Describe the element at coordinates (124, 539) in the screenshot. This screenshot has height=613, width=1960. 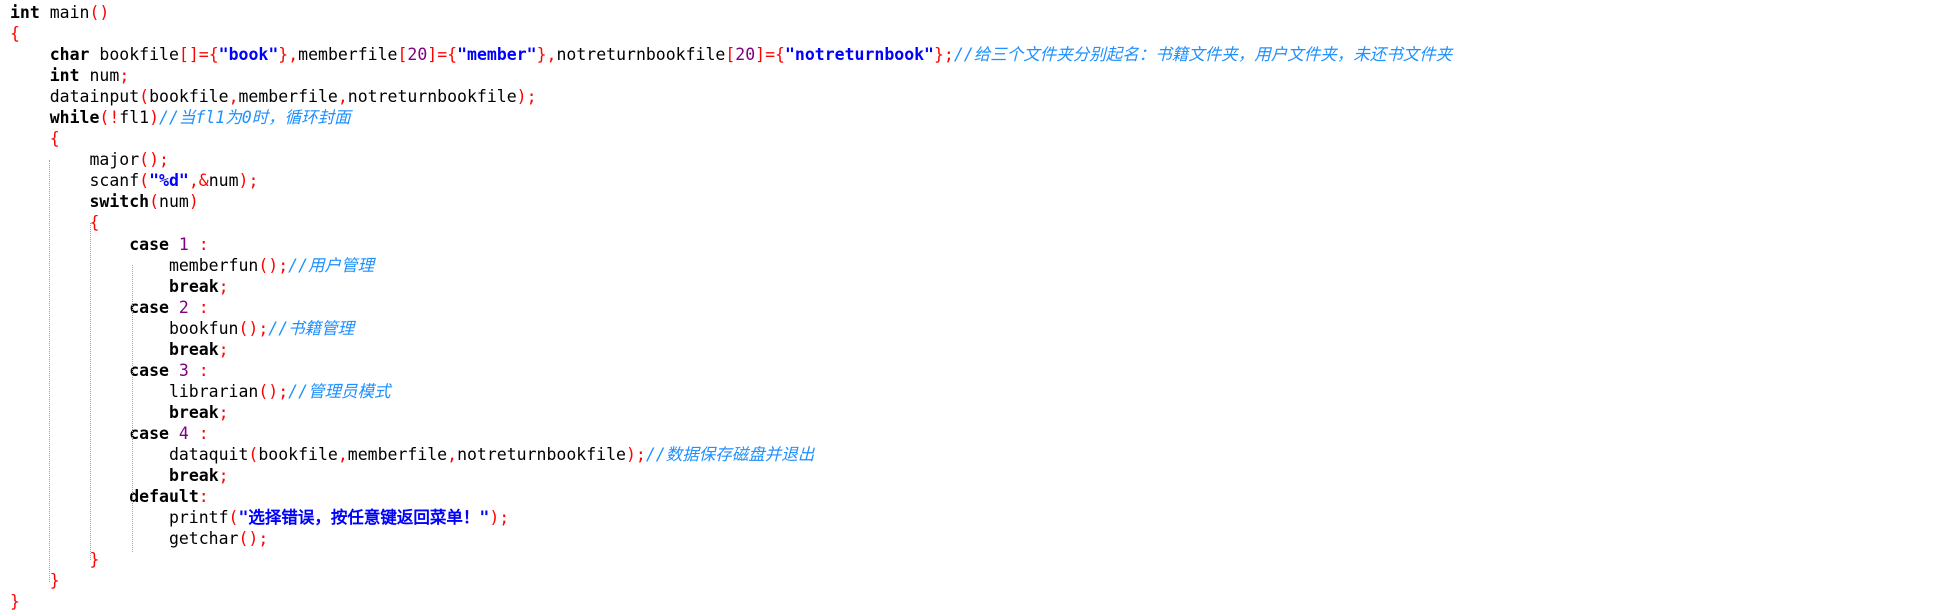
I see `code-token: getchar` at that location.